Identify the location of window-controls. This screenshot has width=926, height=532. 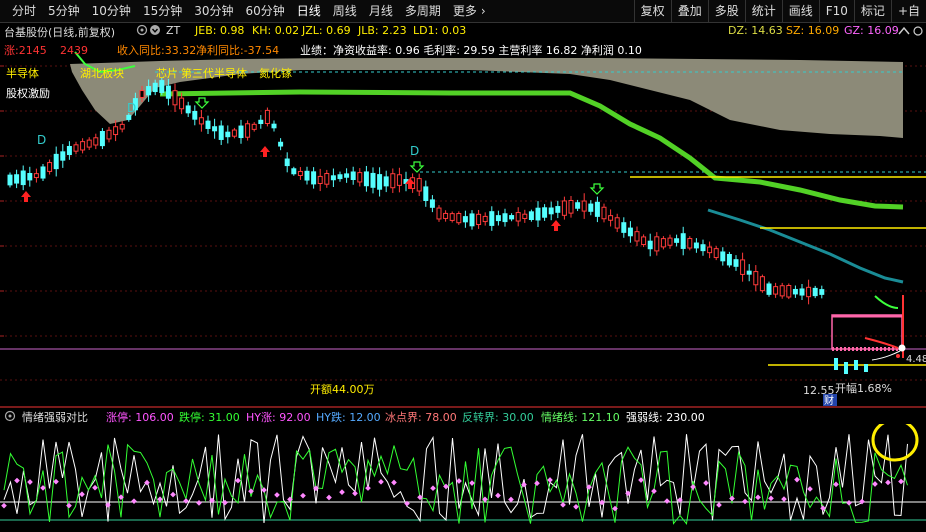
(911, 31).